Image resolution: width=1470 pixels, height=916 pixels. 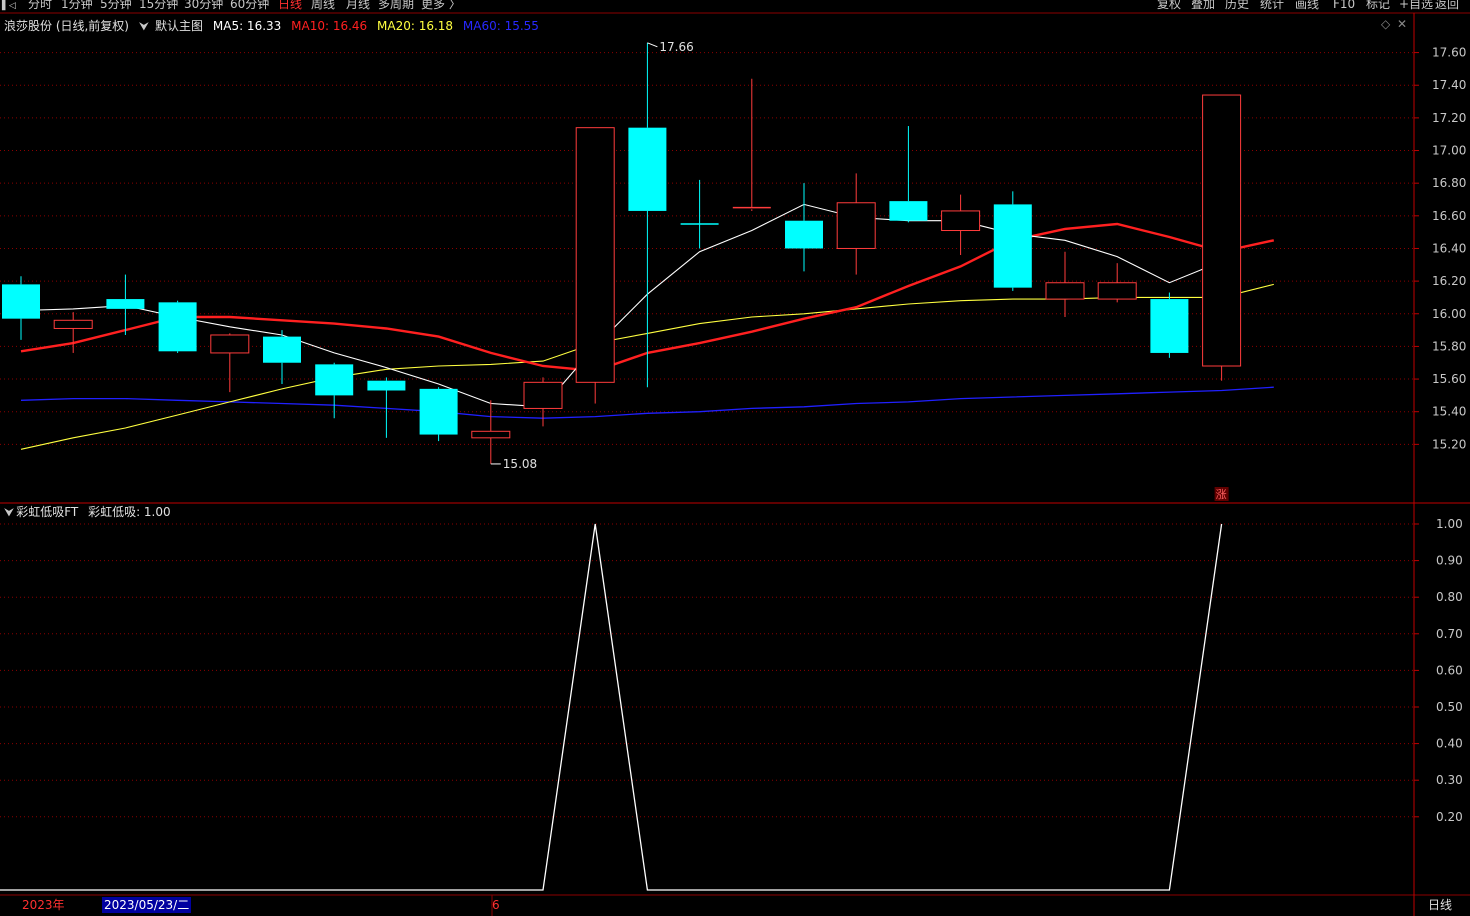 What do you see at coordinates (1449, 314) in the screenshot?
I see `price-tick-label: 16.00` at bounding box center [1449, 314].